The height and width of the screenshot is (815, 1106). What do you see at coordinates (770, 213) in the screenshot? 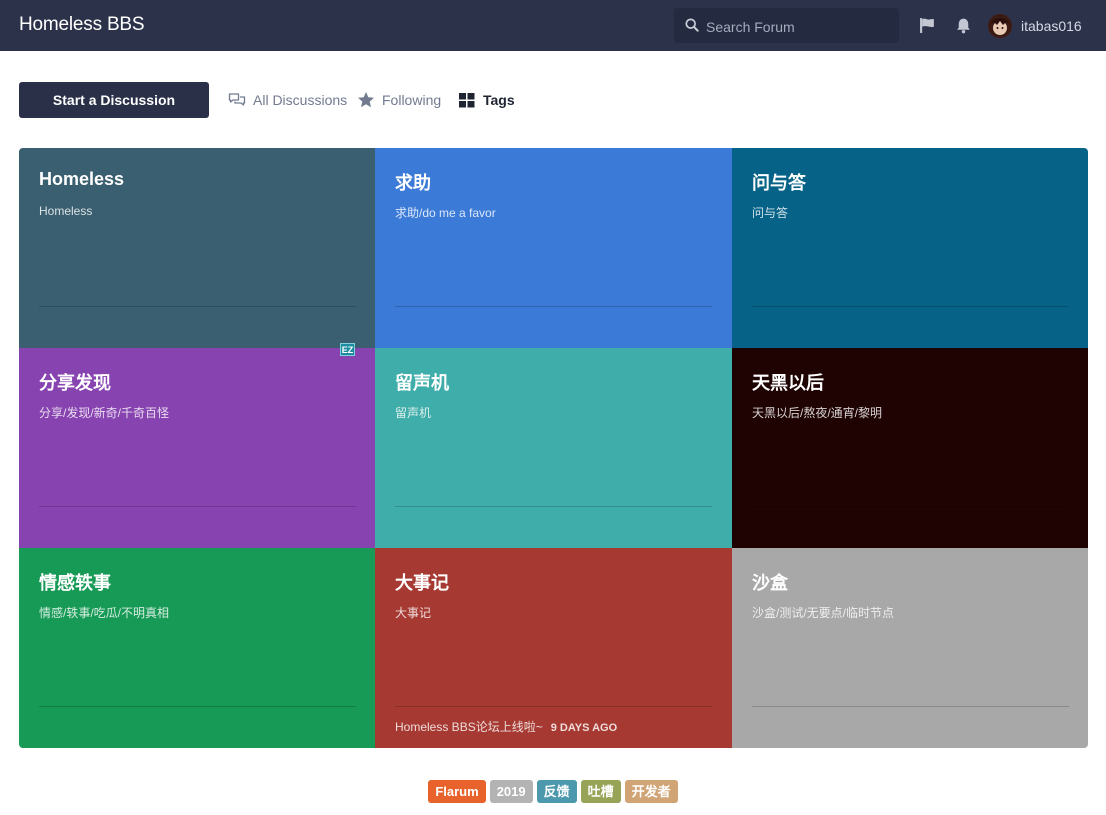
I see `tag-description: 问与答` at bounding box center [770, 213].